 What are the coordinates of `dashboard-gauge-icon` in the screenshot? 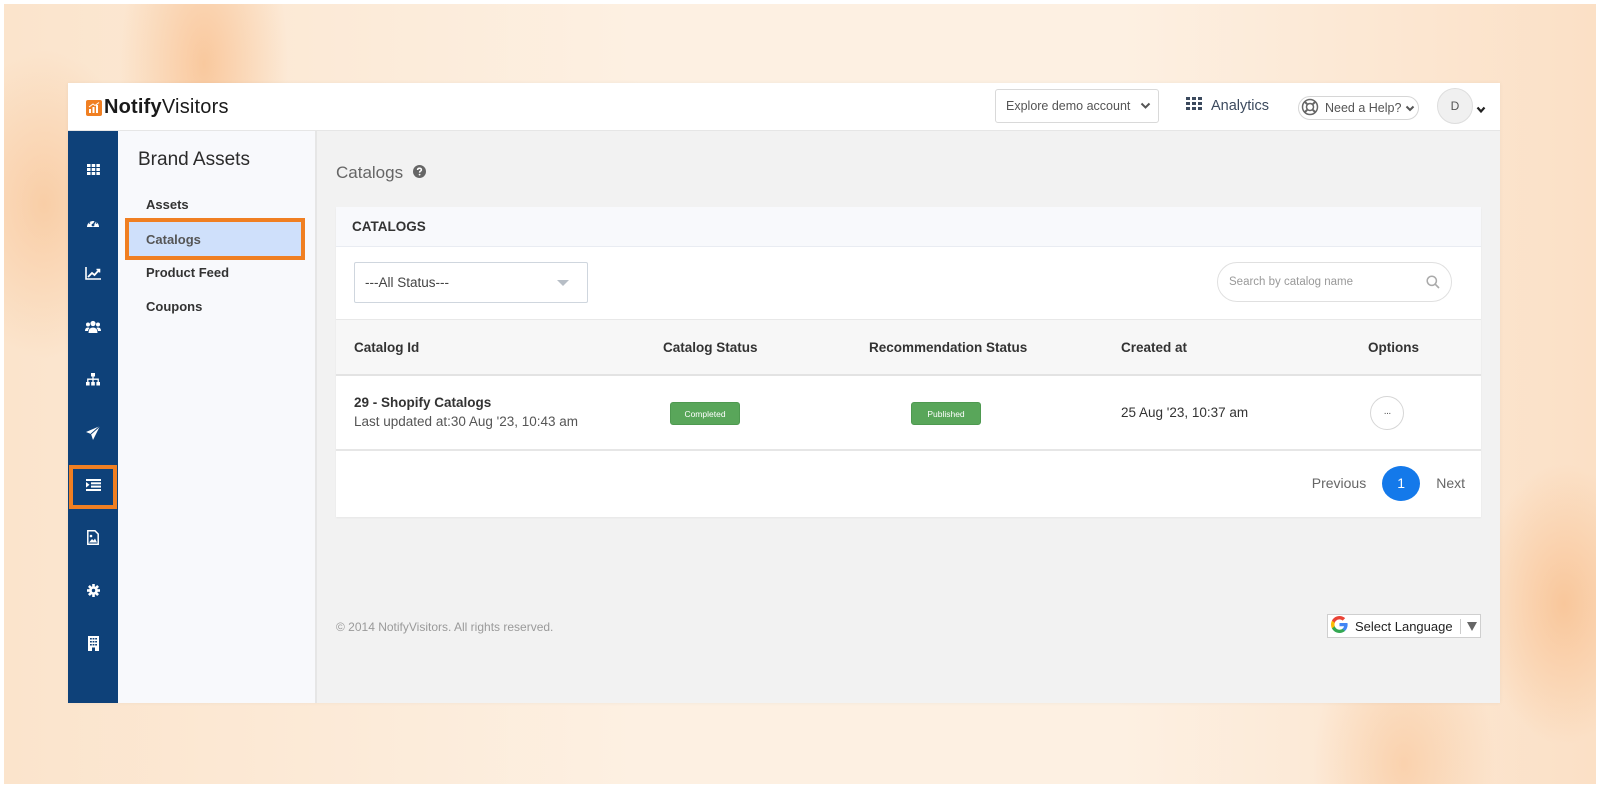 It's located at (93, 224).